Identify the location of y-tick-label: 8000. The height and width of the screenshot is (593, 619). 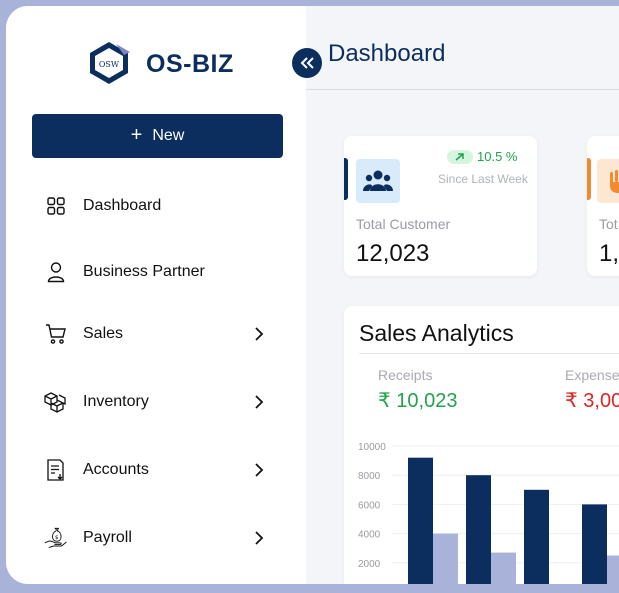
(369, 476).